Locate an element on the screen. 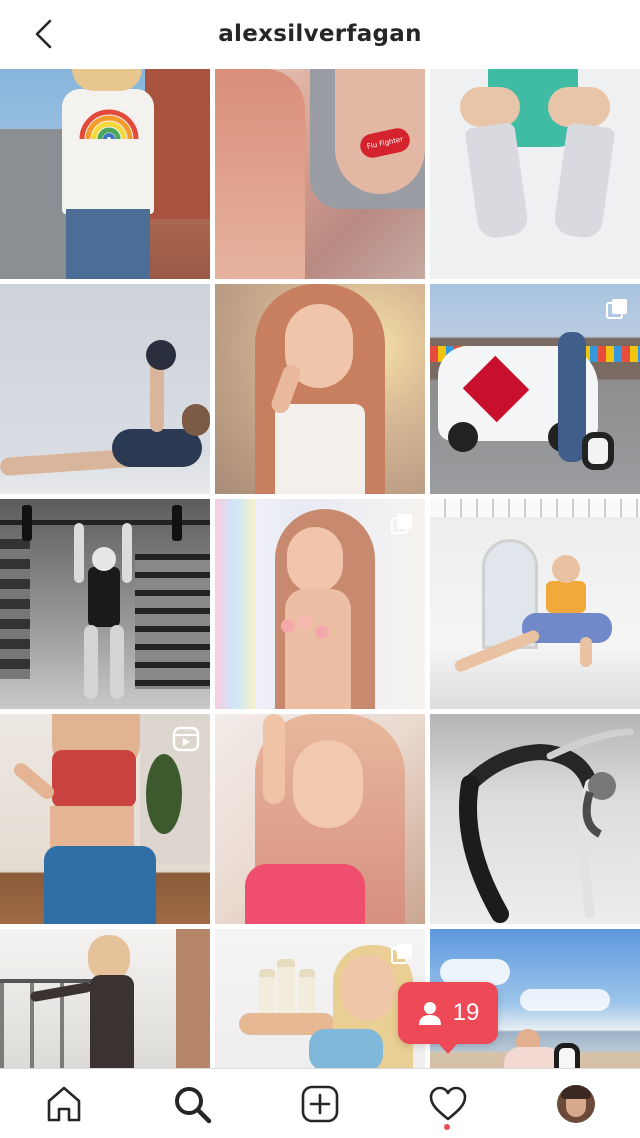  new-followers-badge: 19 is located at coordinates (448, 1018).